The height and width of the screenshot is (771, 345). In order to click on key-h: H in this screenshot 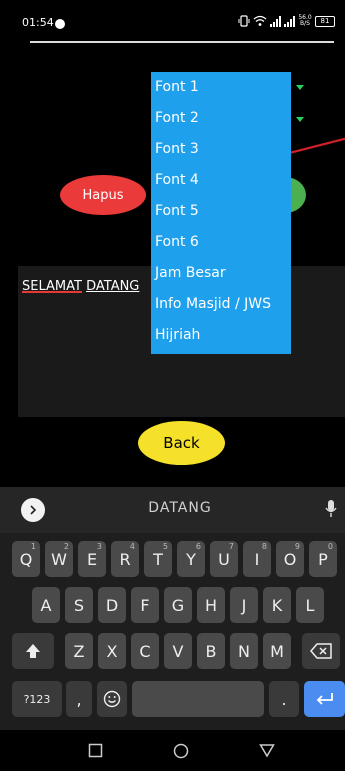, I will do `click(211, 605)`.